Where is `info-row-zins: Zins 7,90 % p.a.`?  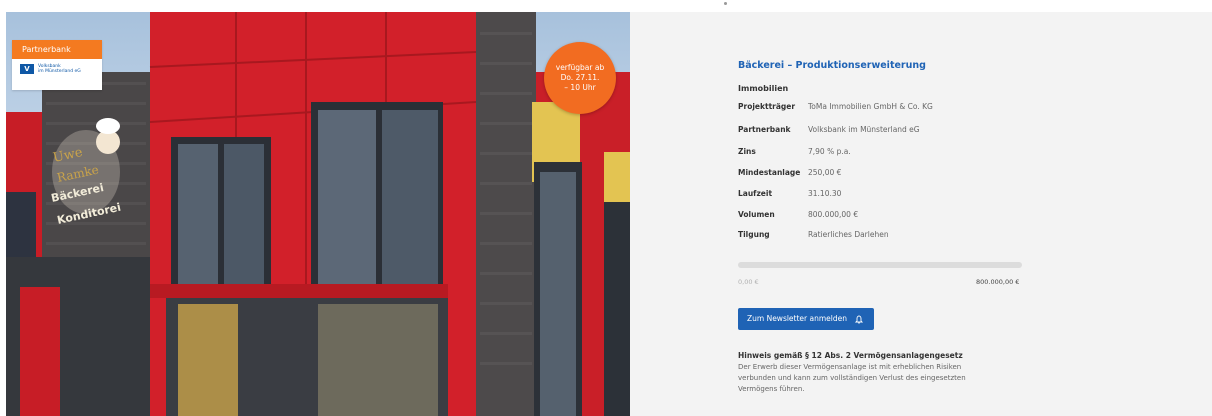 info-row-zins: Zins 7,90 % p.a. is located at coordinates (898, 152).